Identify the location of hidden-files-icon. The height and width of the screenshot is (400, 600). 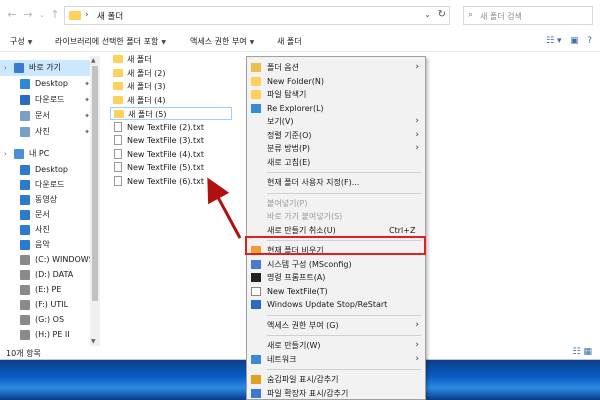
(256, 379).